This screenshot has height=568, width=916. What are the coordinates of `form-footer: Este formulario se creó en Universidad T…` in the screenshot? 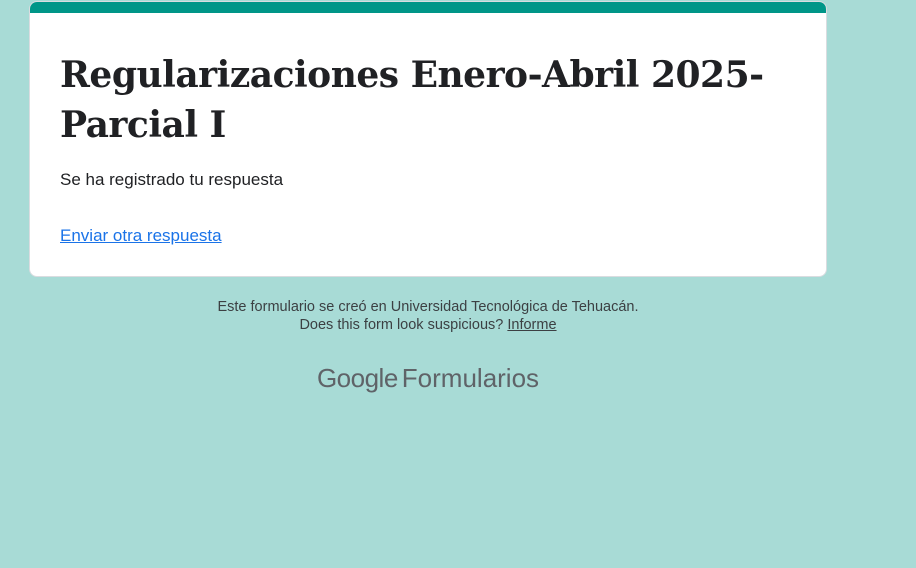 It's located at (428, 316).